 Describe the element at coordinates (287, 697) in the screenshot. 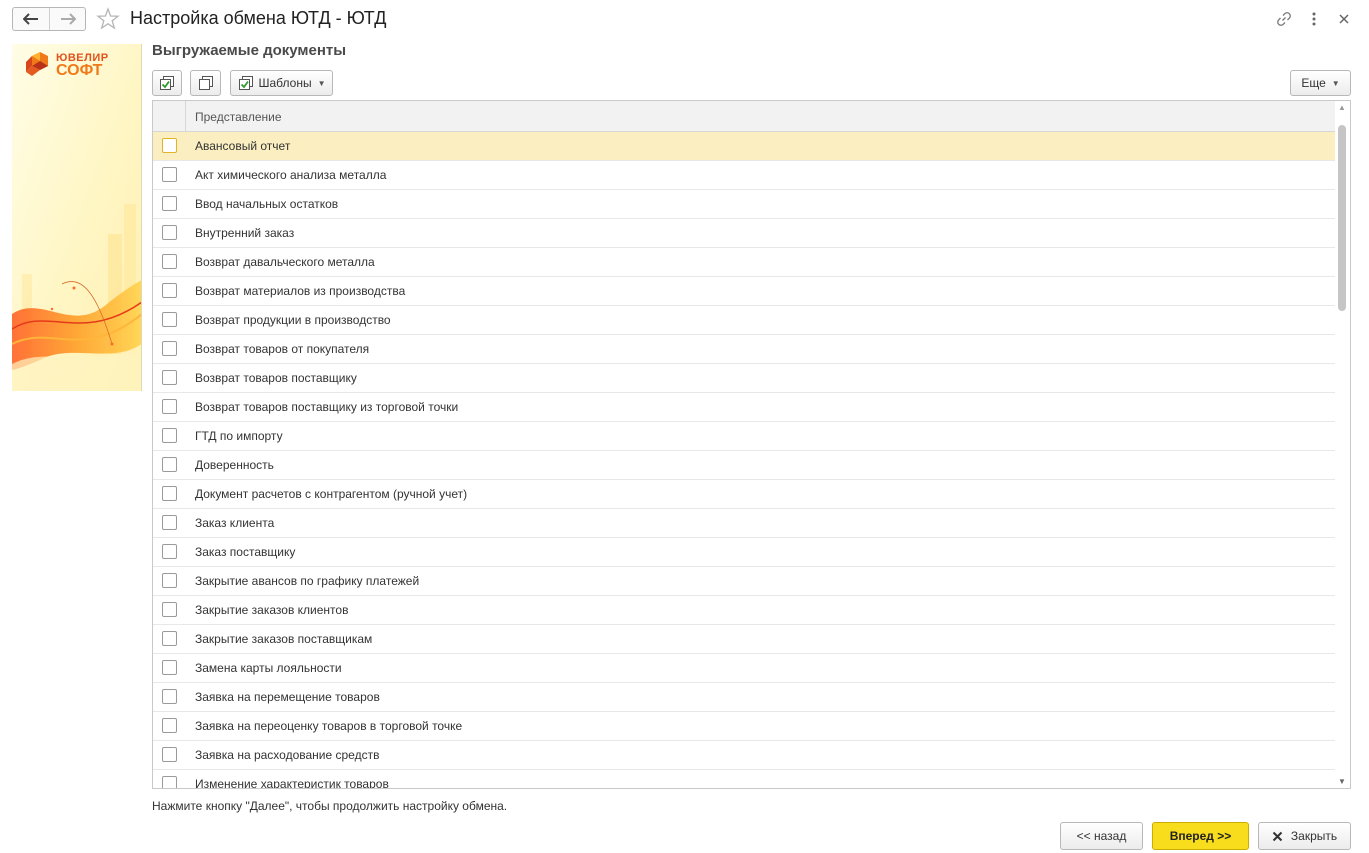

I see `row-label: Заявка на перемещение товаров` at that location.